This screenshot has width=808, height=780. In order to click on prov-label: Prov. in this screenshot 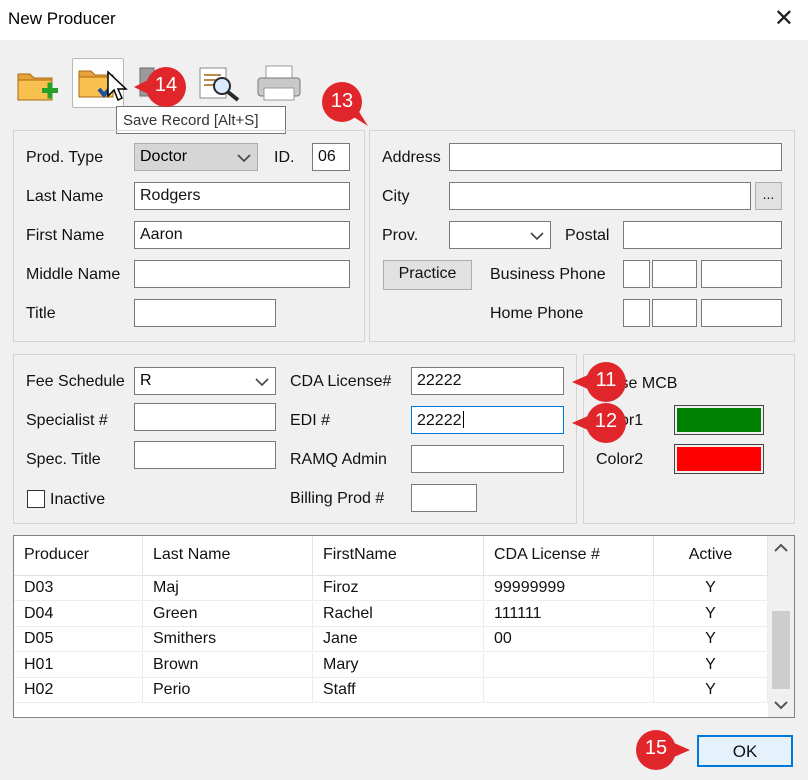, I will do `click(400, 235)`.